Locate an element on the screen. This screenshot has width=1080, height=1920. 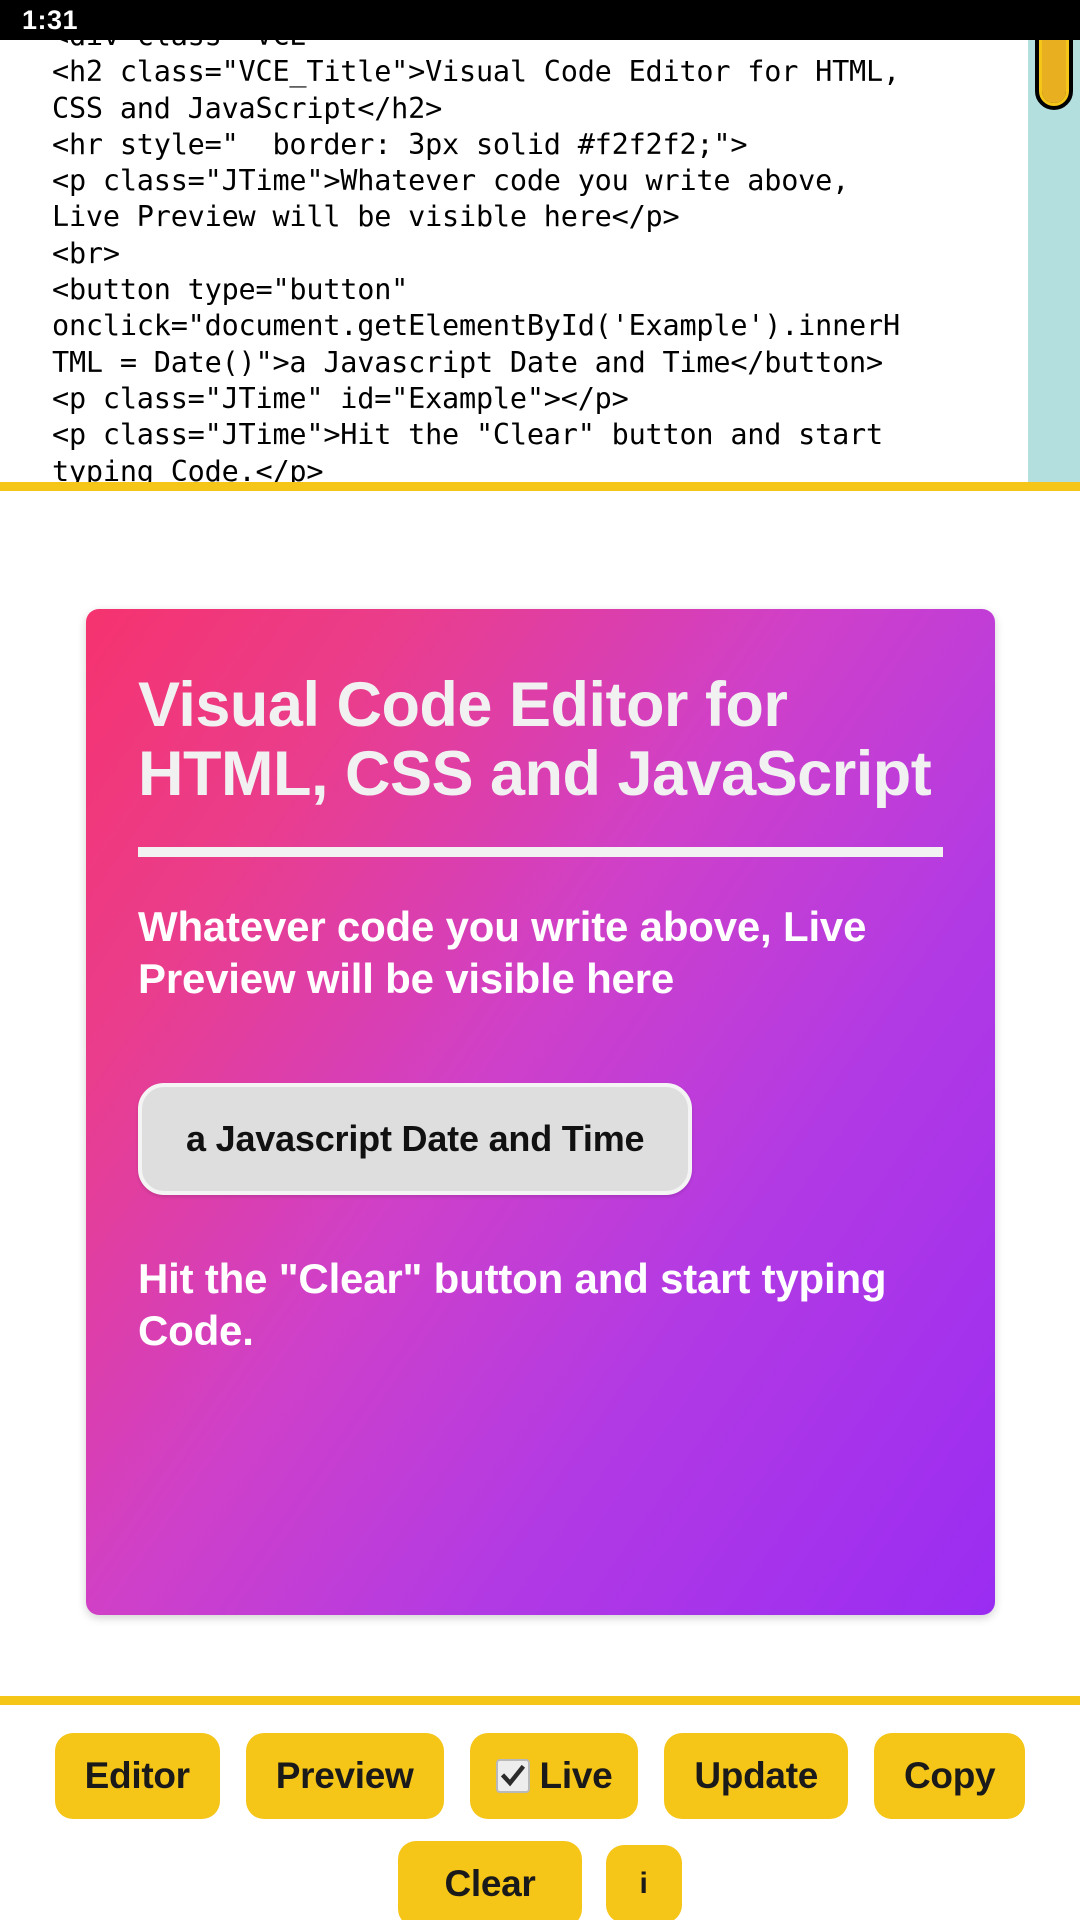
javascript-date-button: a Javascript Date and Time is located at coordinates (415, 1139).